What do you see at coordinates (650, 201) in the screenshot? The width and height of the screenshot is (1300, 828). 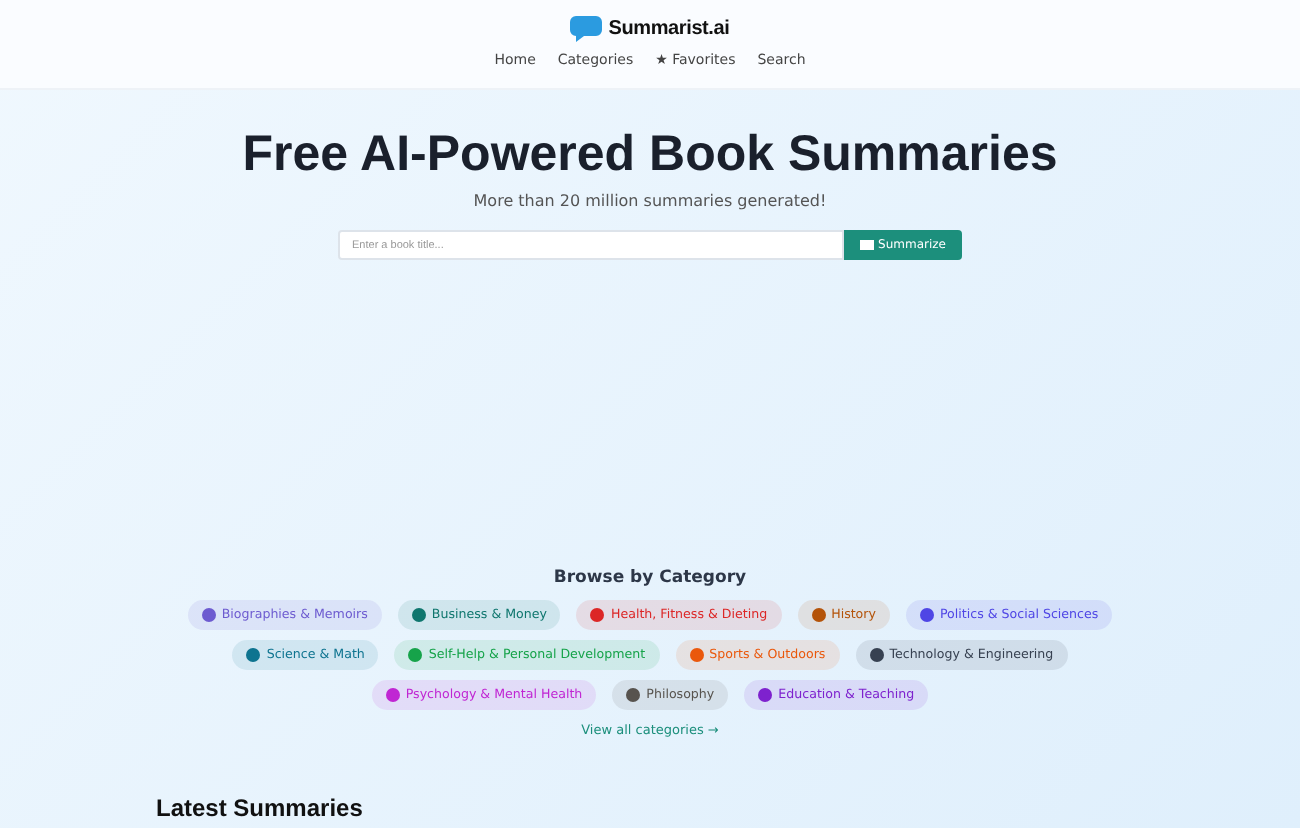 I see `subtitle: More than 20 million summaries generated!` at bounding box center [650, 201].